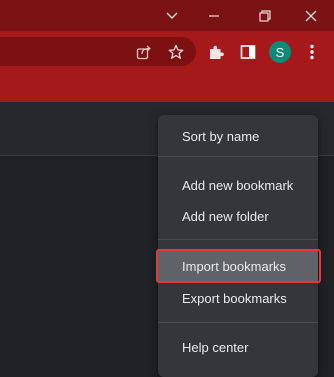 The width and height of the screenshot is (334, 377). I want to click on menu-item-add-new-folder: Add new folder, so click(238, 216).